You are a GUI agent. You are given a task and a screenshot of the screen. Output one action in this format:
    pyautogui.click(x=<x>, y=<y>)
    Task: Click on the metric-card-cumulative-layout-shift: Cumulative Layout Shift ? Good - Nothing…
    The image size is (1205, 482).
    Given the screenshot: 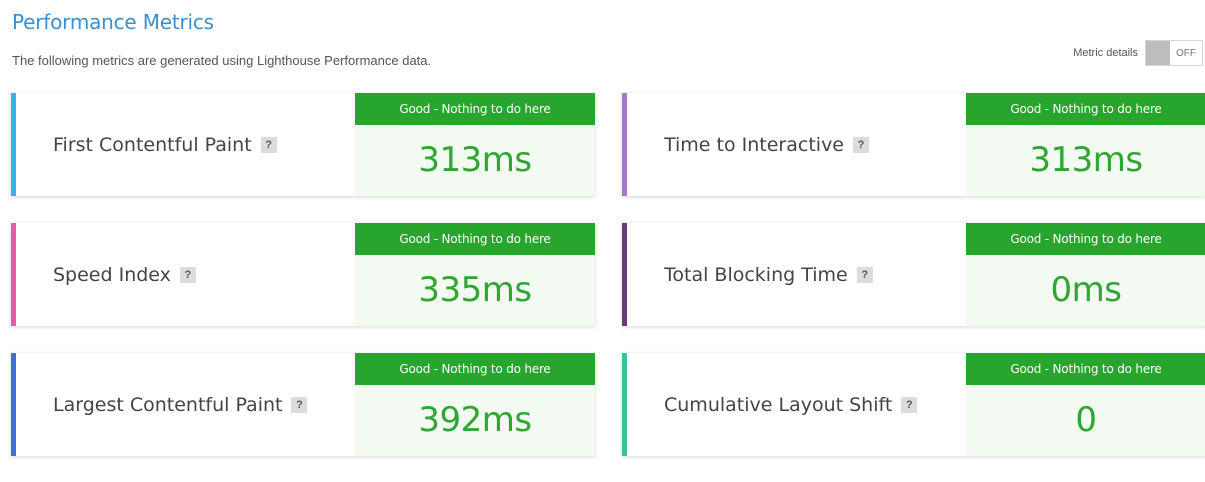 What is the action you would take?
    pyautogui.click(x=913, y=404)
    